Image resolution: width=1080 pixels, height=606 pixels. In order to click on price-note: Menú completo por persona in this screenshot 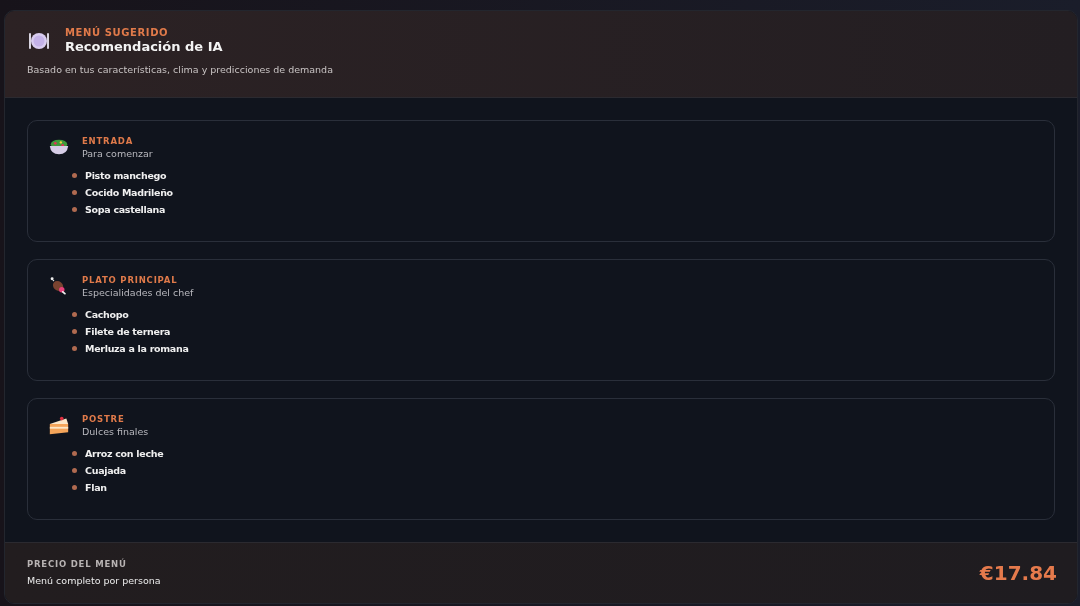, I will do `click(94, 581)`.